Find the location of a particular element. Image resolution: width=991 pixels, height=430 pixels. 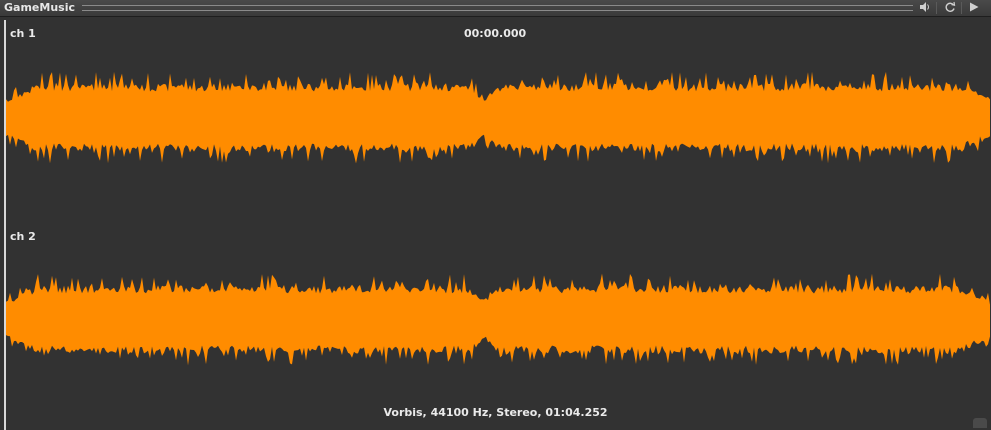

title-bar: GameMusic is located at coordinates (495, 8).